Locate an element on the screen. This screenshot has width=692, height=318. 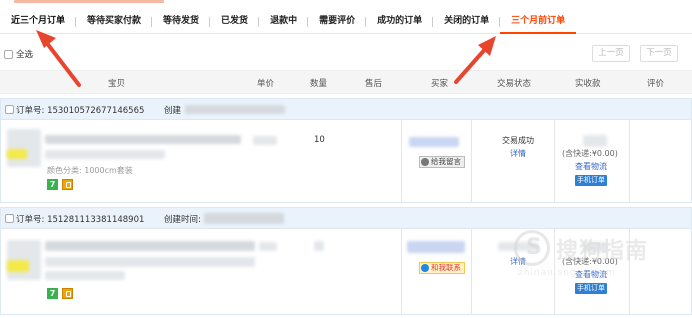
col-buyer: 买家 is located at coordinates (440, 84).